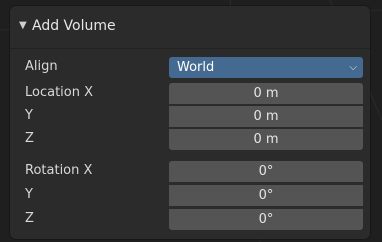 The height and width of the screenshot is (242, 382). I want to click on location-y-field: 0 m, so click(266, 116).